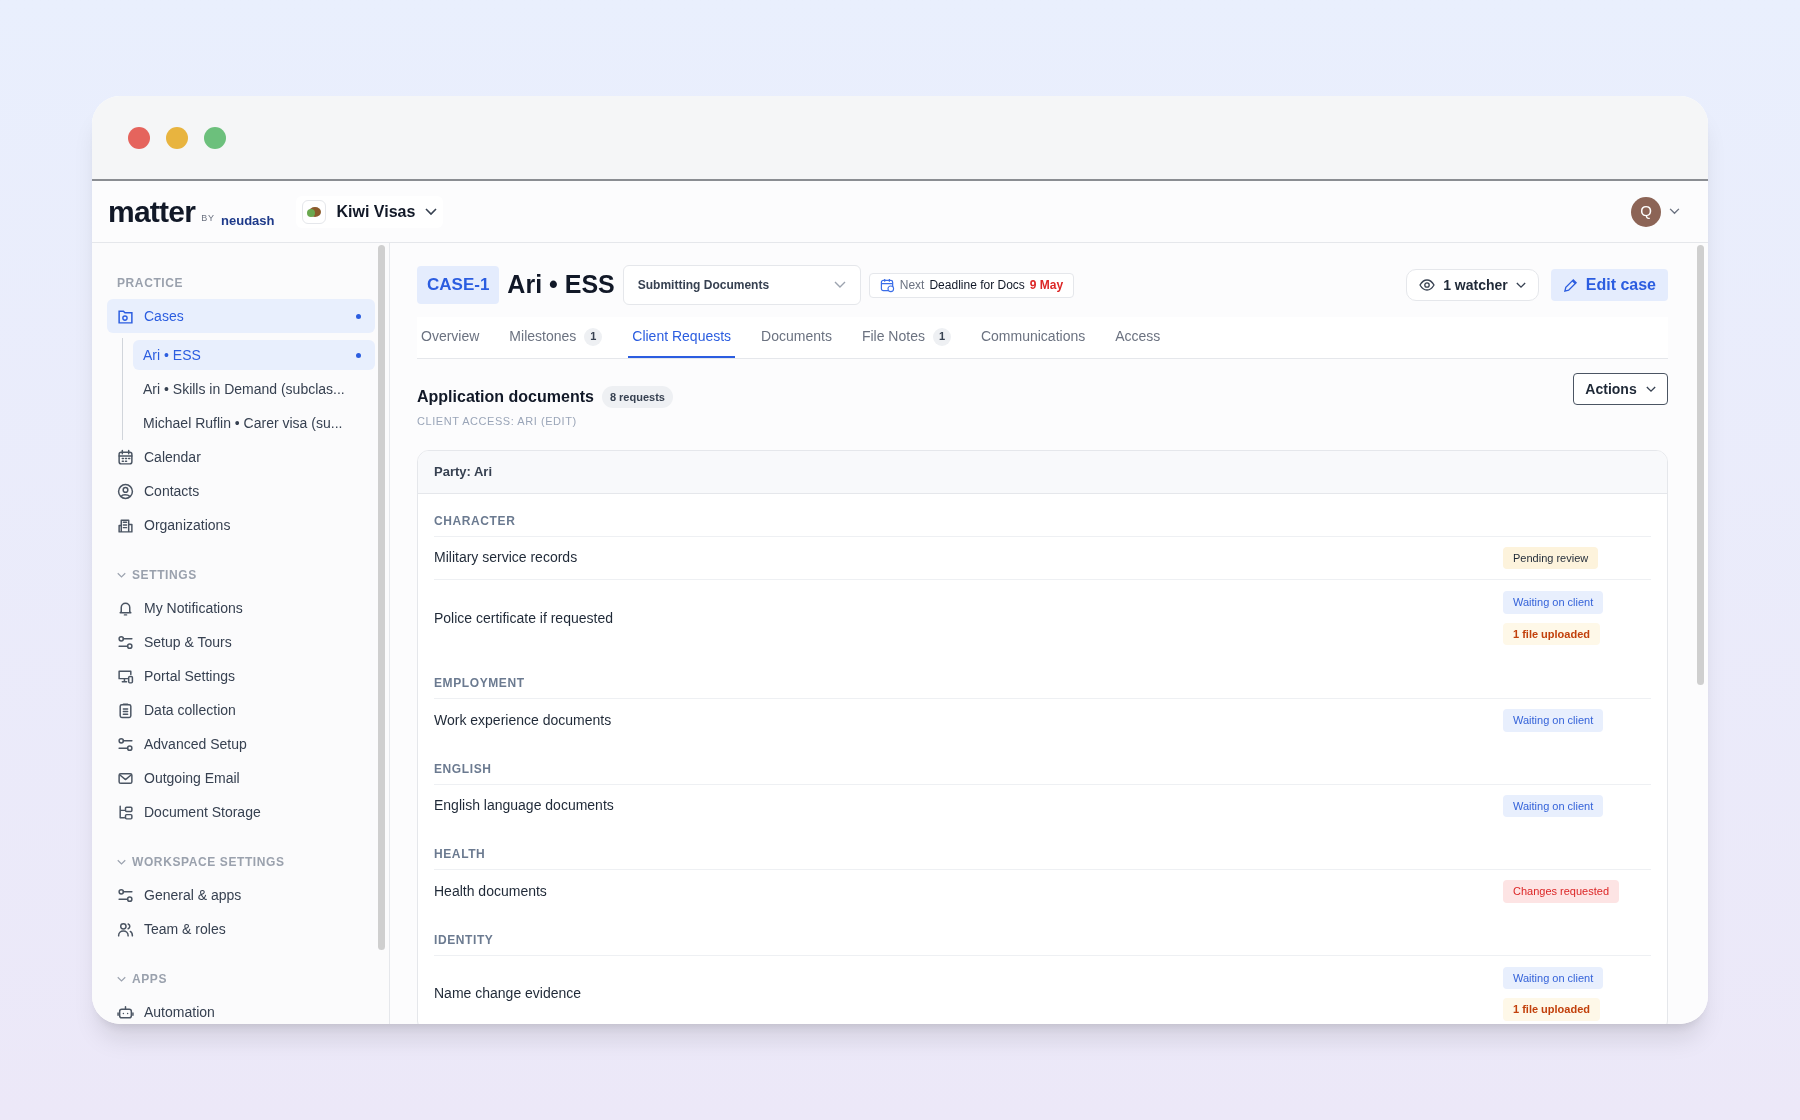 The height and width of the screenshot is (1120, 1800). What do you see at coordinates (241, 929) in the screenshot?
I see `nav-item: Team & roles` at bounding box center [241, 929].